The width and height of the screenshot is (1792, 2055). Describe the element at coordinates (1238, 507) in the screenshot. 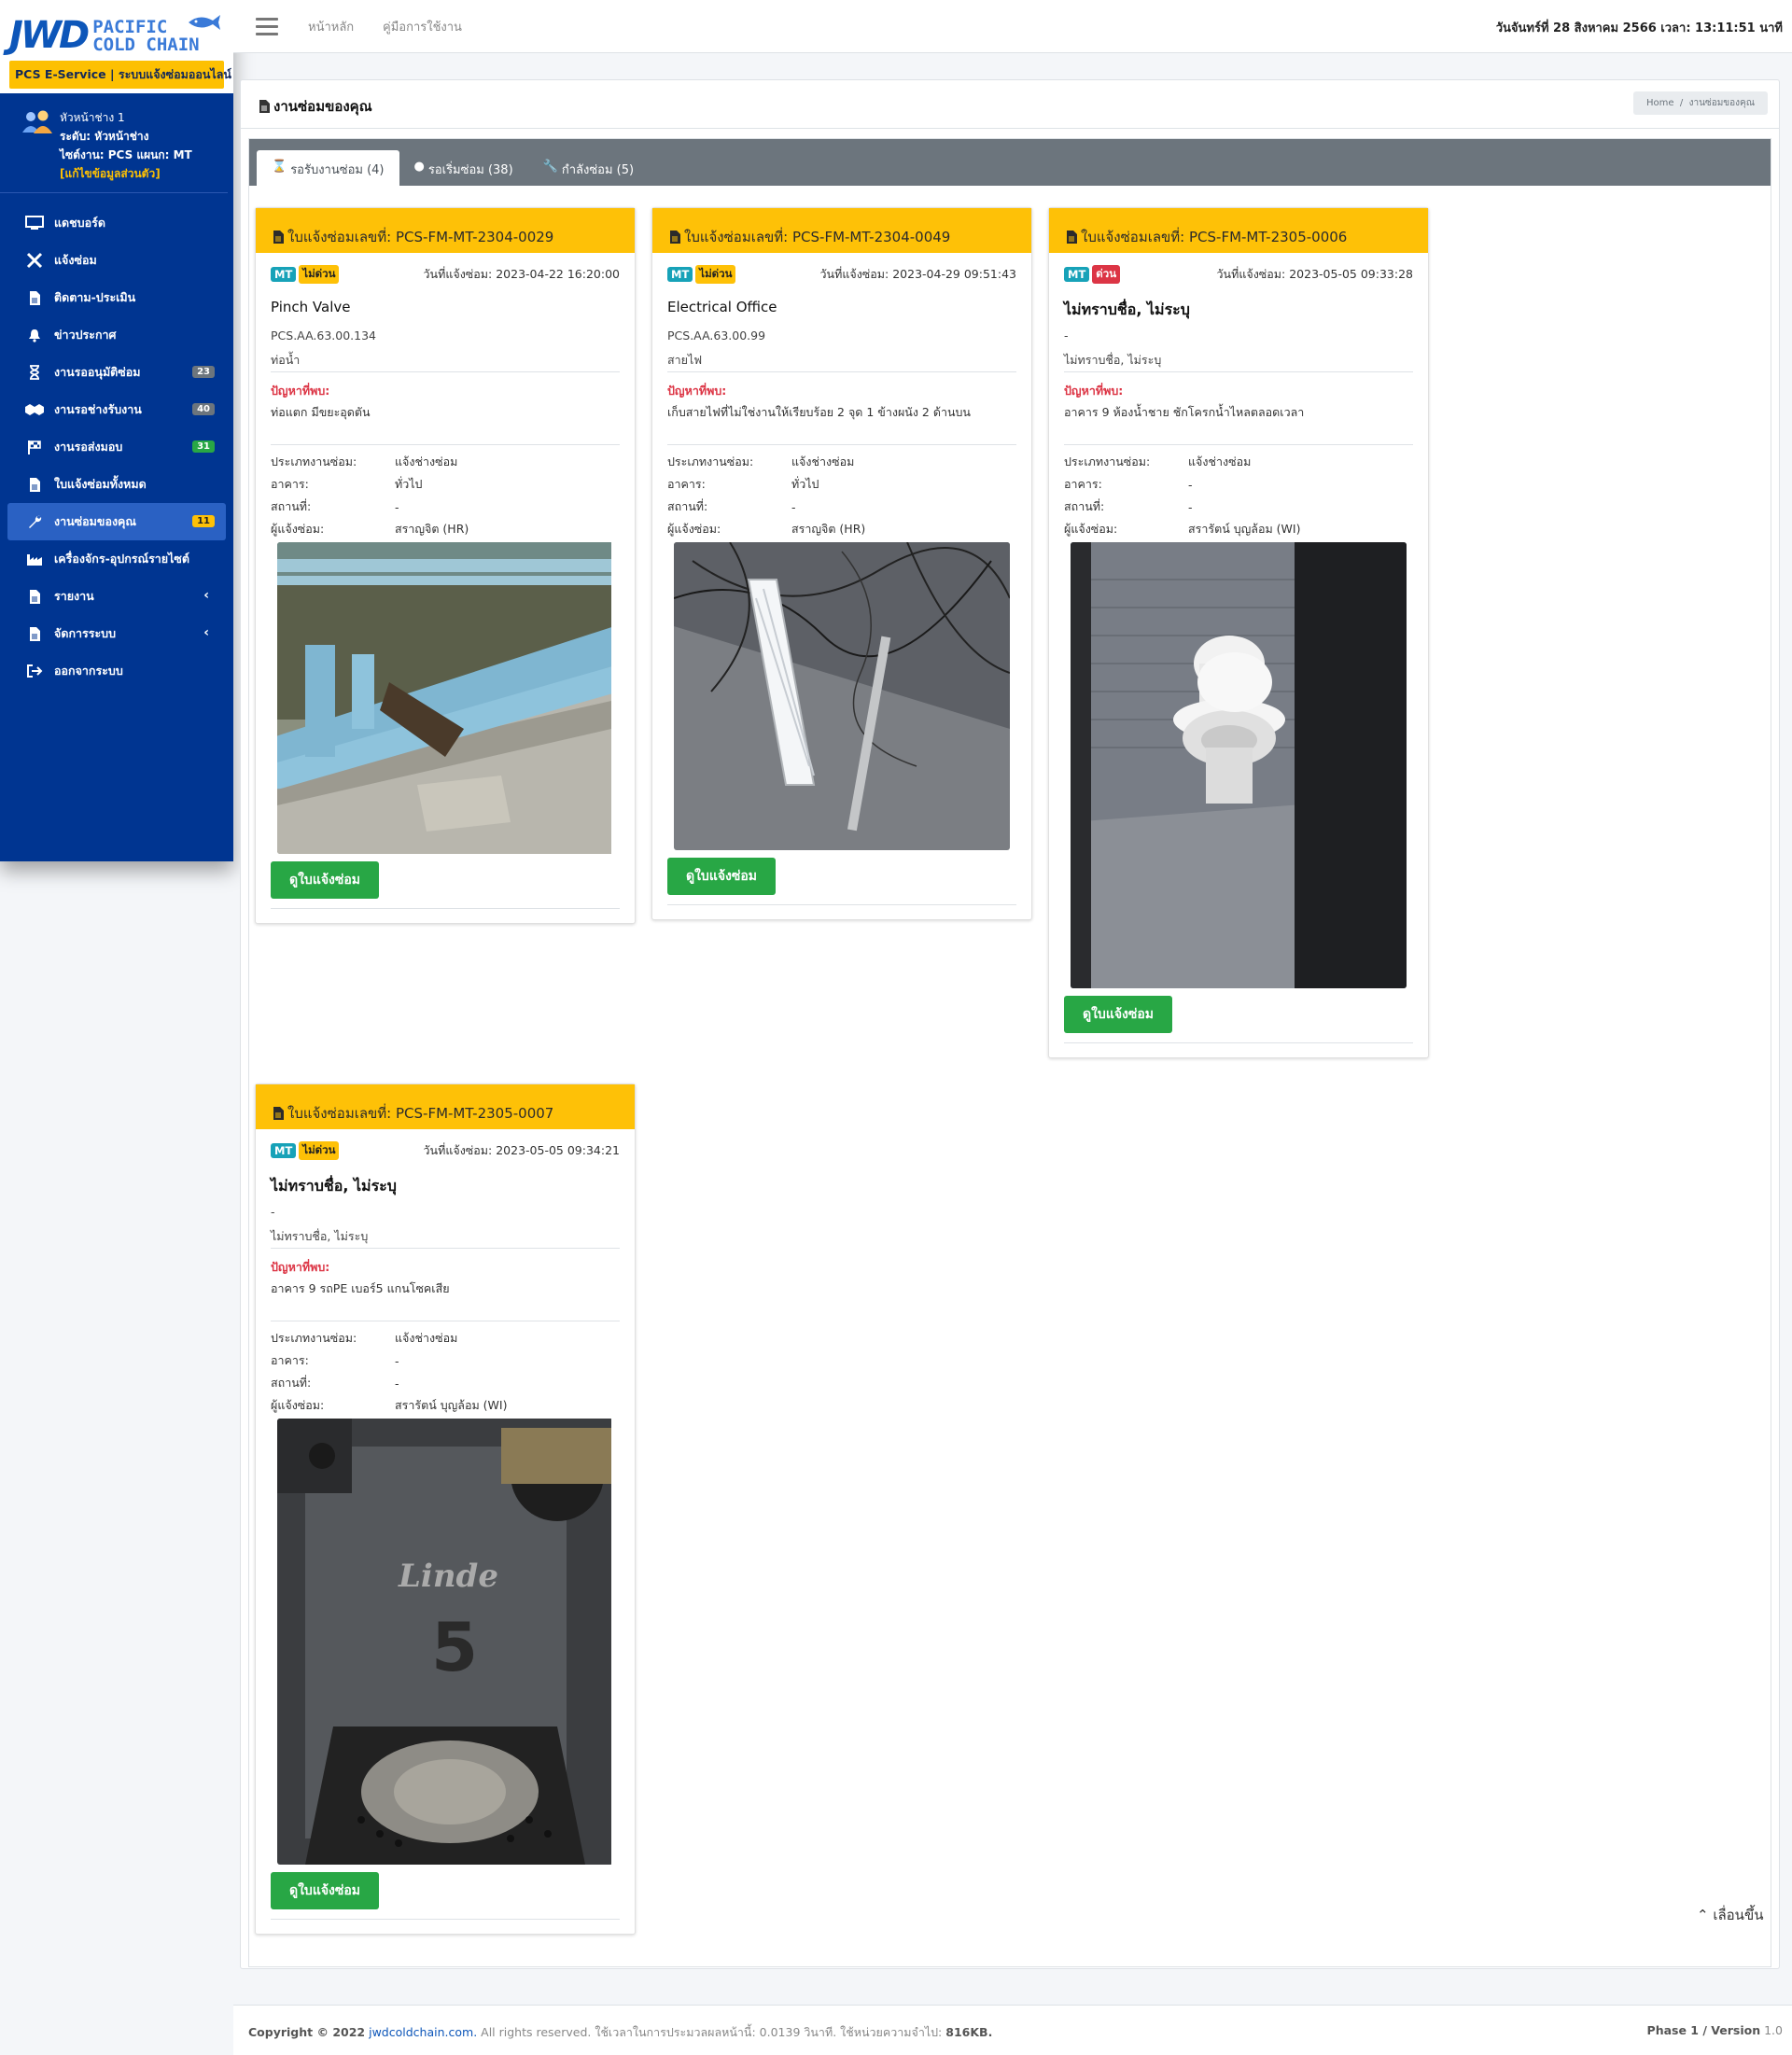

I see `detail-location: สถานที่: -` at that location.